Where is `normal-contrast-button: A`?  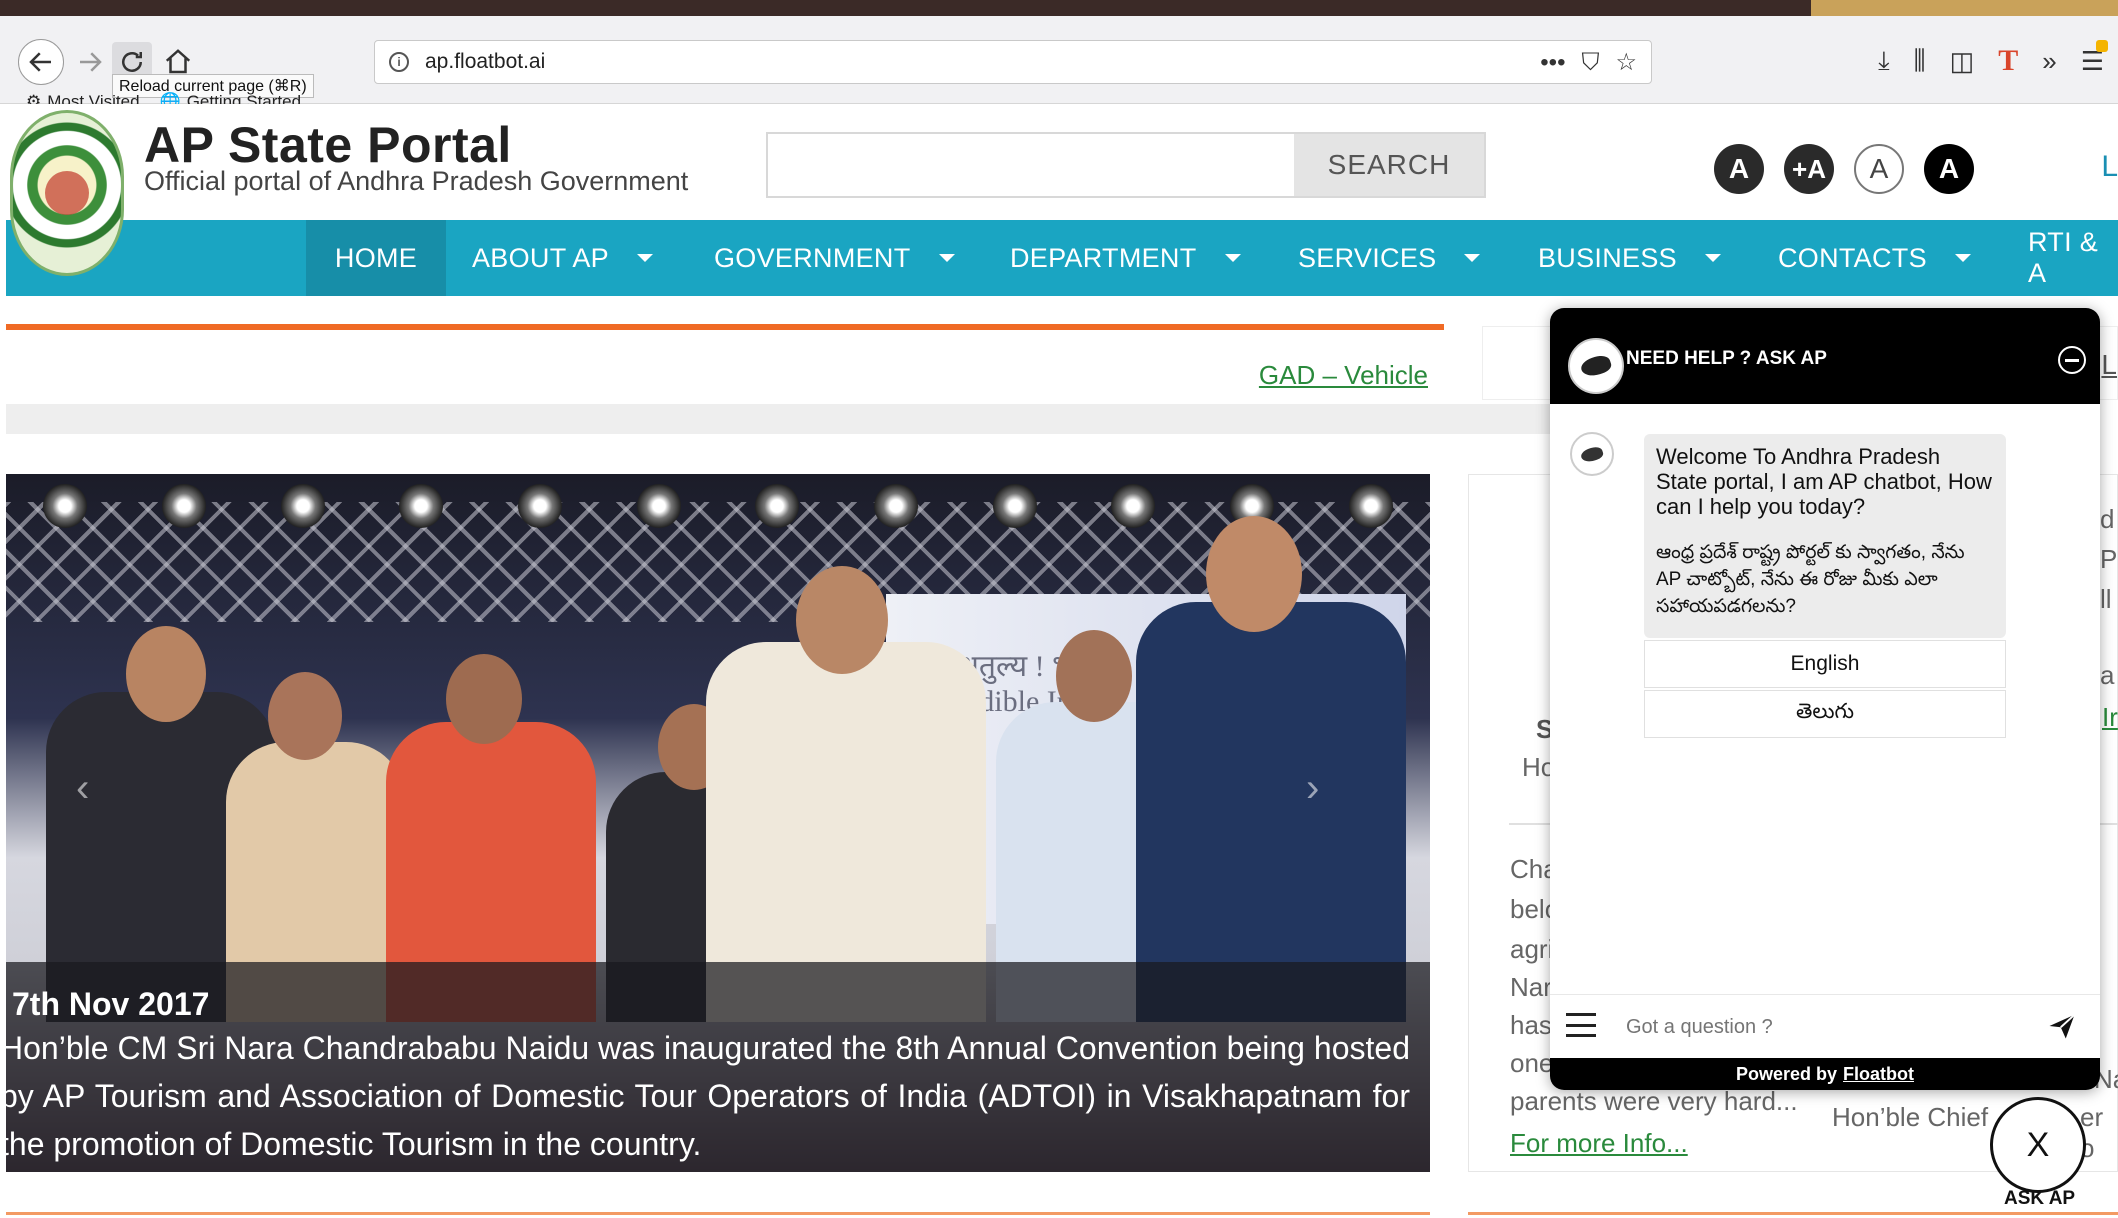 normal-contrast-button: A is located at coordinates (1879, 169).